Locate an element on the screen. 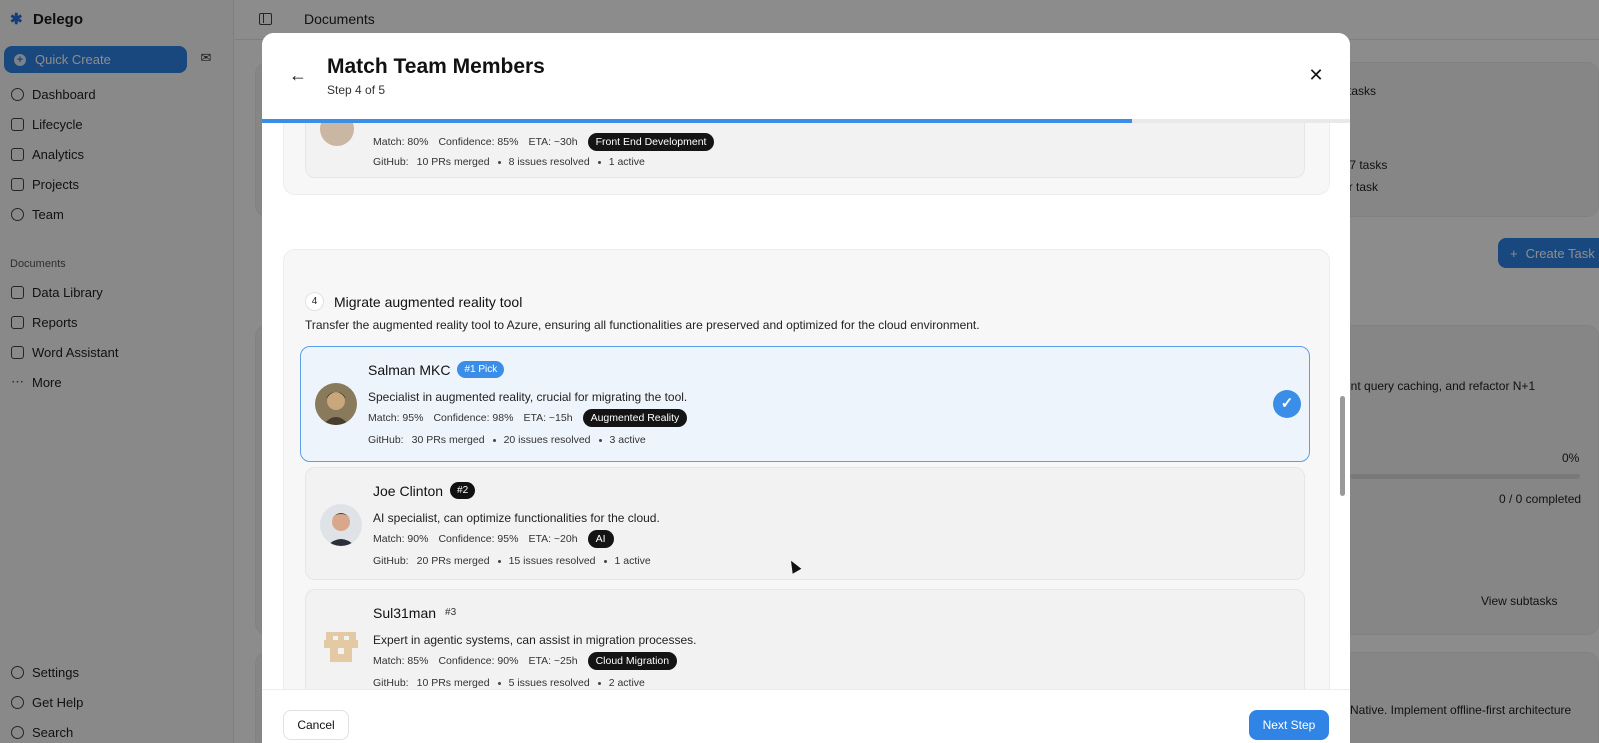 The width and height of the screenshot is (1599, 743). candidate-name: Joe Clinton is located at coordinates (408, 490).